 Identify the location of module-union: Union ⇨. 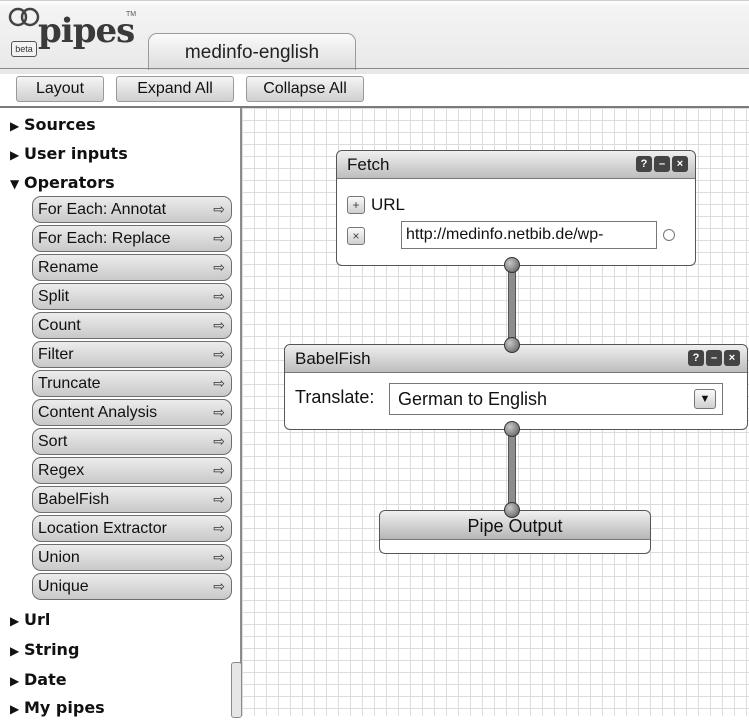
(132, 557).